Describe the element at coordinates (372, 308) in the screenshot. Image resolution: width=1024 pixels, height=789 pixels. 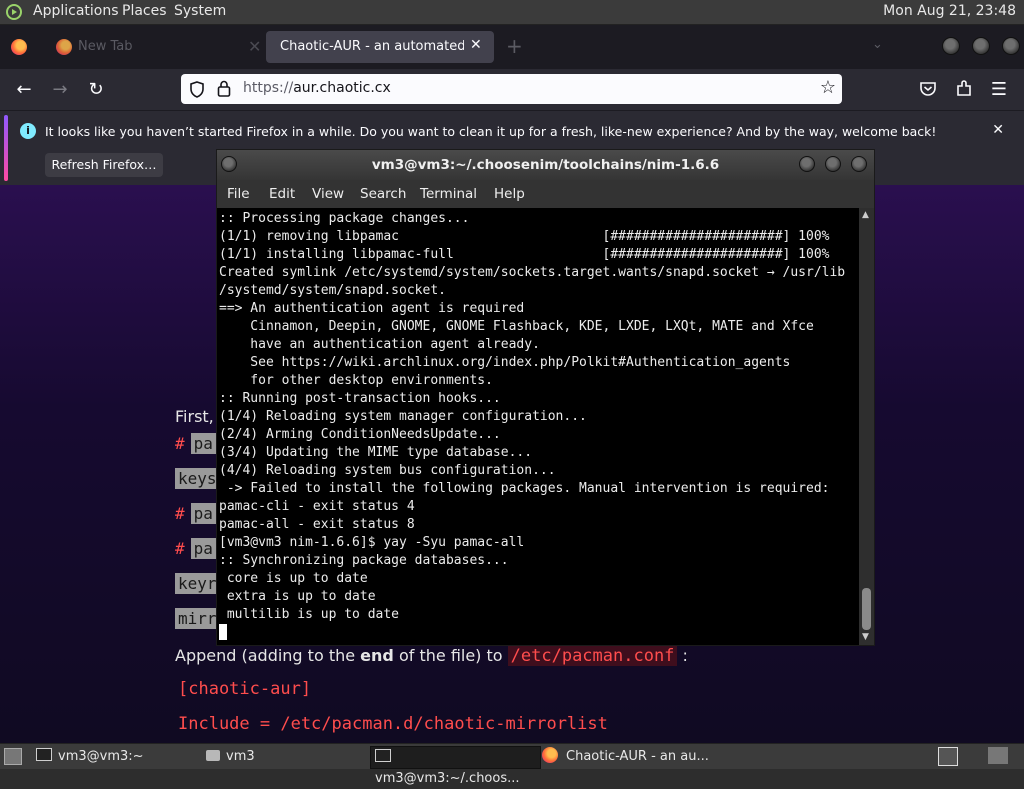
I see `terminal-line: ==> An authentication agent is required` at that location.